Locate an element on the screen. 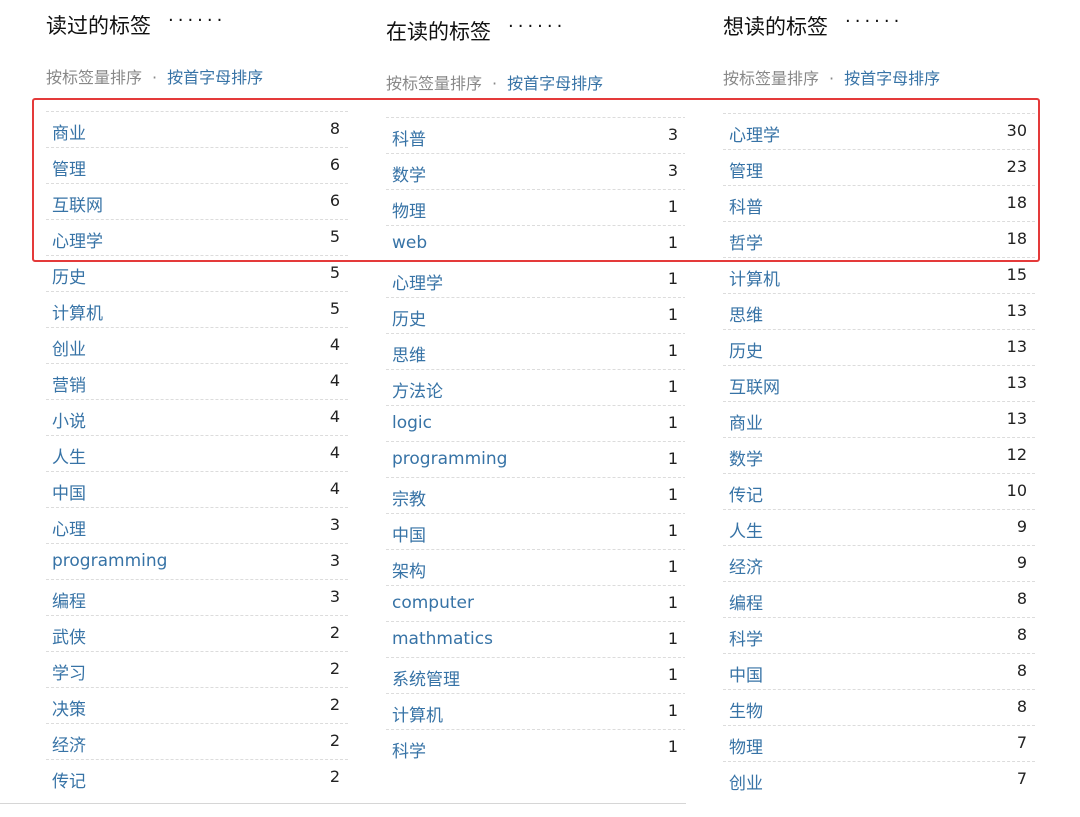 This screenshot has height=817, width=1080. tag-row: computer 1 is located at coordinates (536, 603).